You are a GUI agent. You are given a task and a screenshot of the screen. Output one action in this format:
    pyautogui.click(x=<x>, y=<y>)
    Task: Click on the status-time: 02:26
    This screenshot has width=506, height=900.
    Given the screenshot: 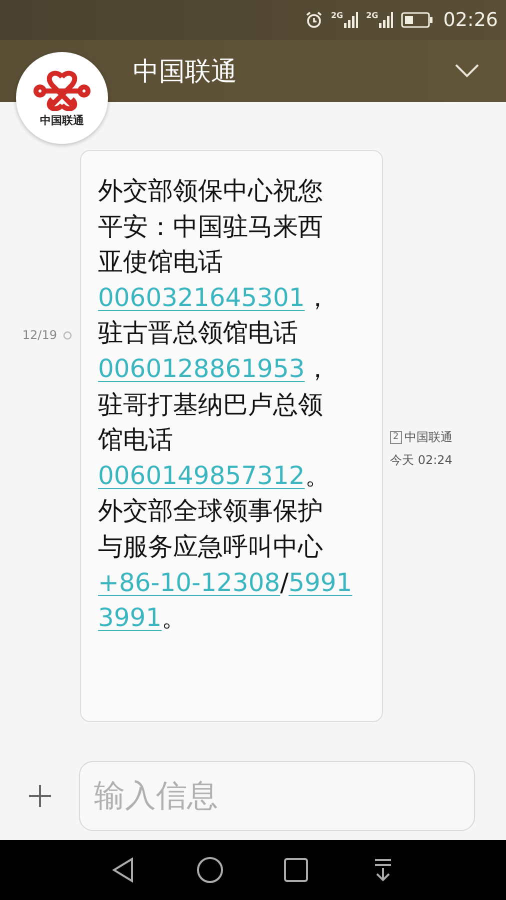 What is the action you would take?
    pyautogui.click(x=470, y=20)
    